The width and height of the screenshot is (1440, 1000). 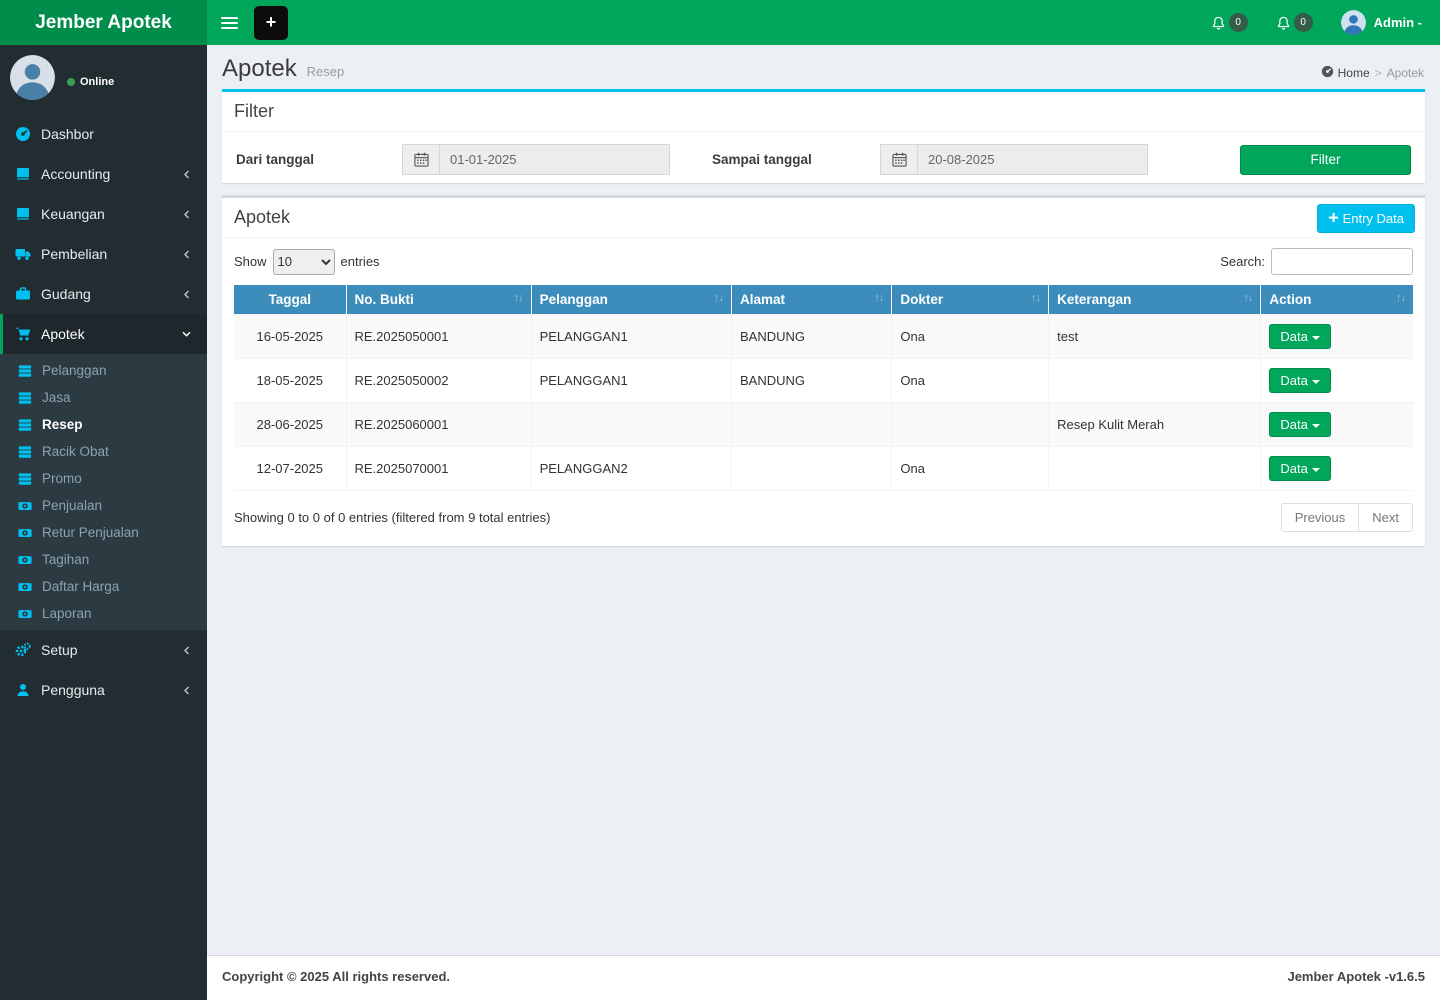 I want to click on submenu-item-jasa: Jasa, so click(x=103, y=397).